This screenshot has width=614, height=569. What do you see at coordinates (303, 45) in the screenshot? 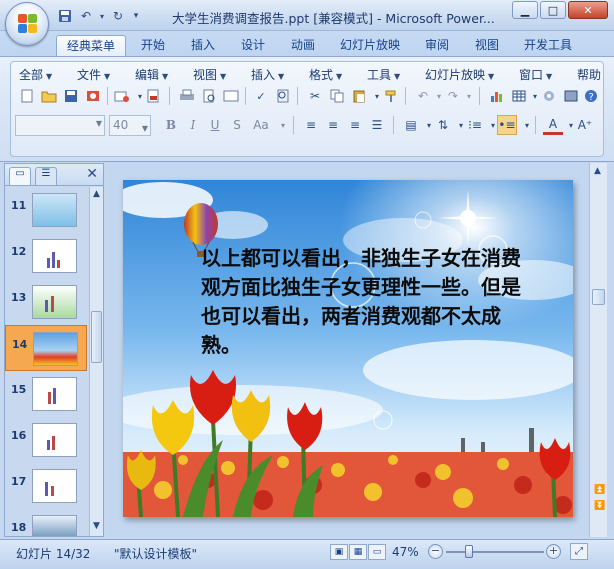
I see `tab-animation: 动画` at bounding box center [303, 45].